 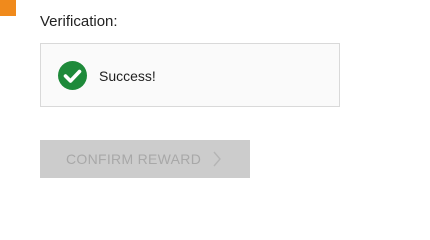 What do you see at coordinates (134, 159) in the screenshot?
I see `confirm-reward-label: CONFIRM REWARD` at bounding box center [134, 159].